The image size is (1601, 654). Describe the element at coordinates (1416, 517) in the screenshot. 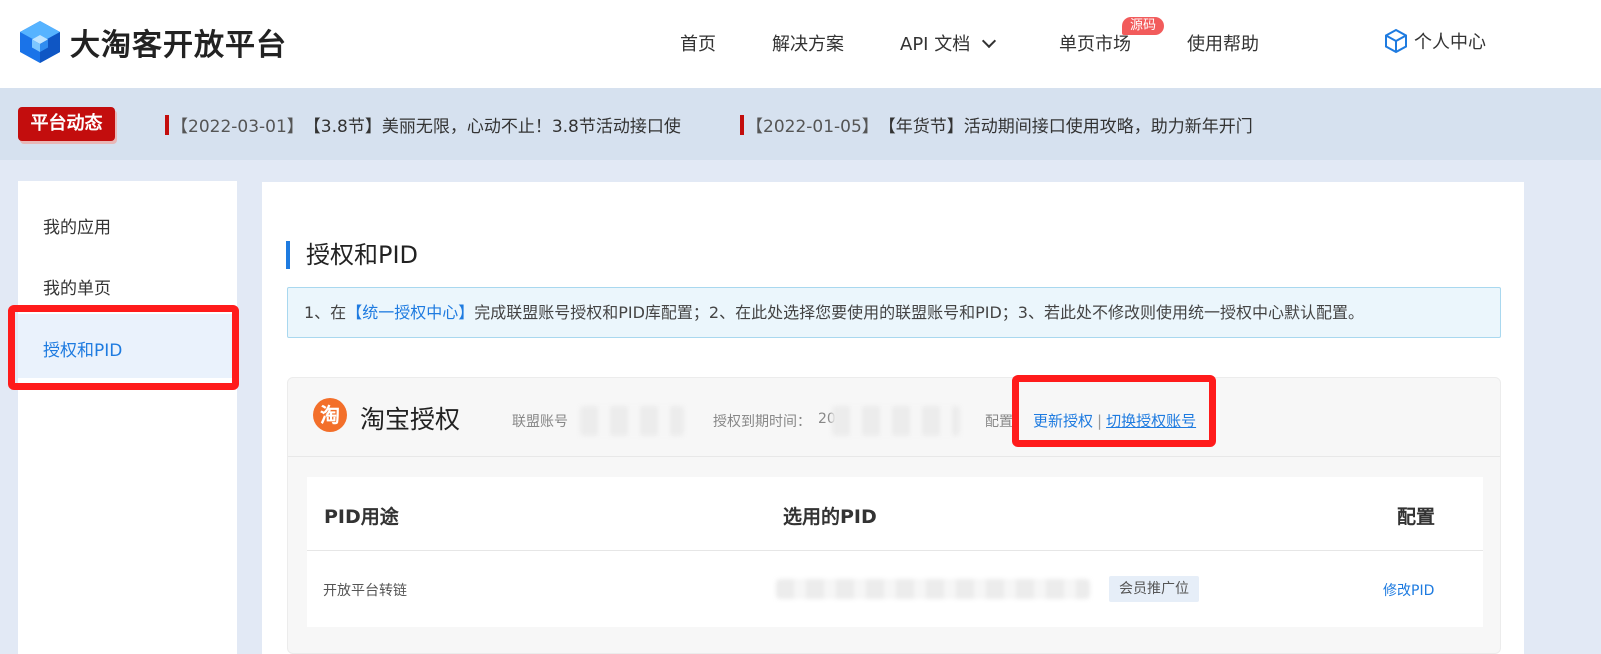

I see `table-header-config: 配置` at that location.